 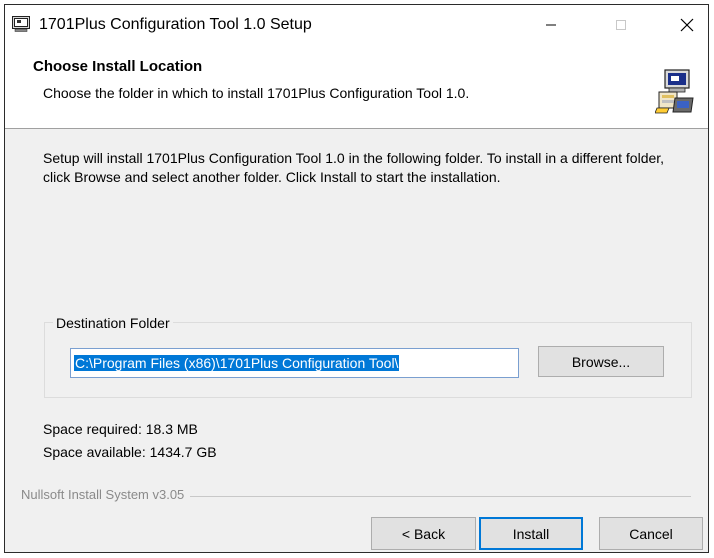 I want to click on installer-computer-icon, so click(x=674, y=91).